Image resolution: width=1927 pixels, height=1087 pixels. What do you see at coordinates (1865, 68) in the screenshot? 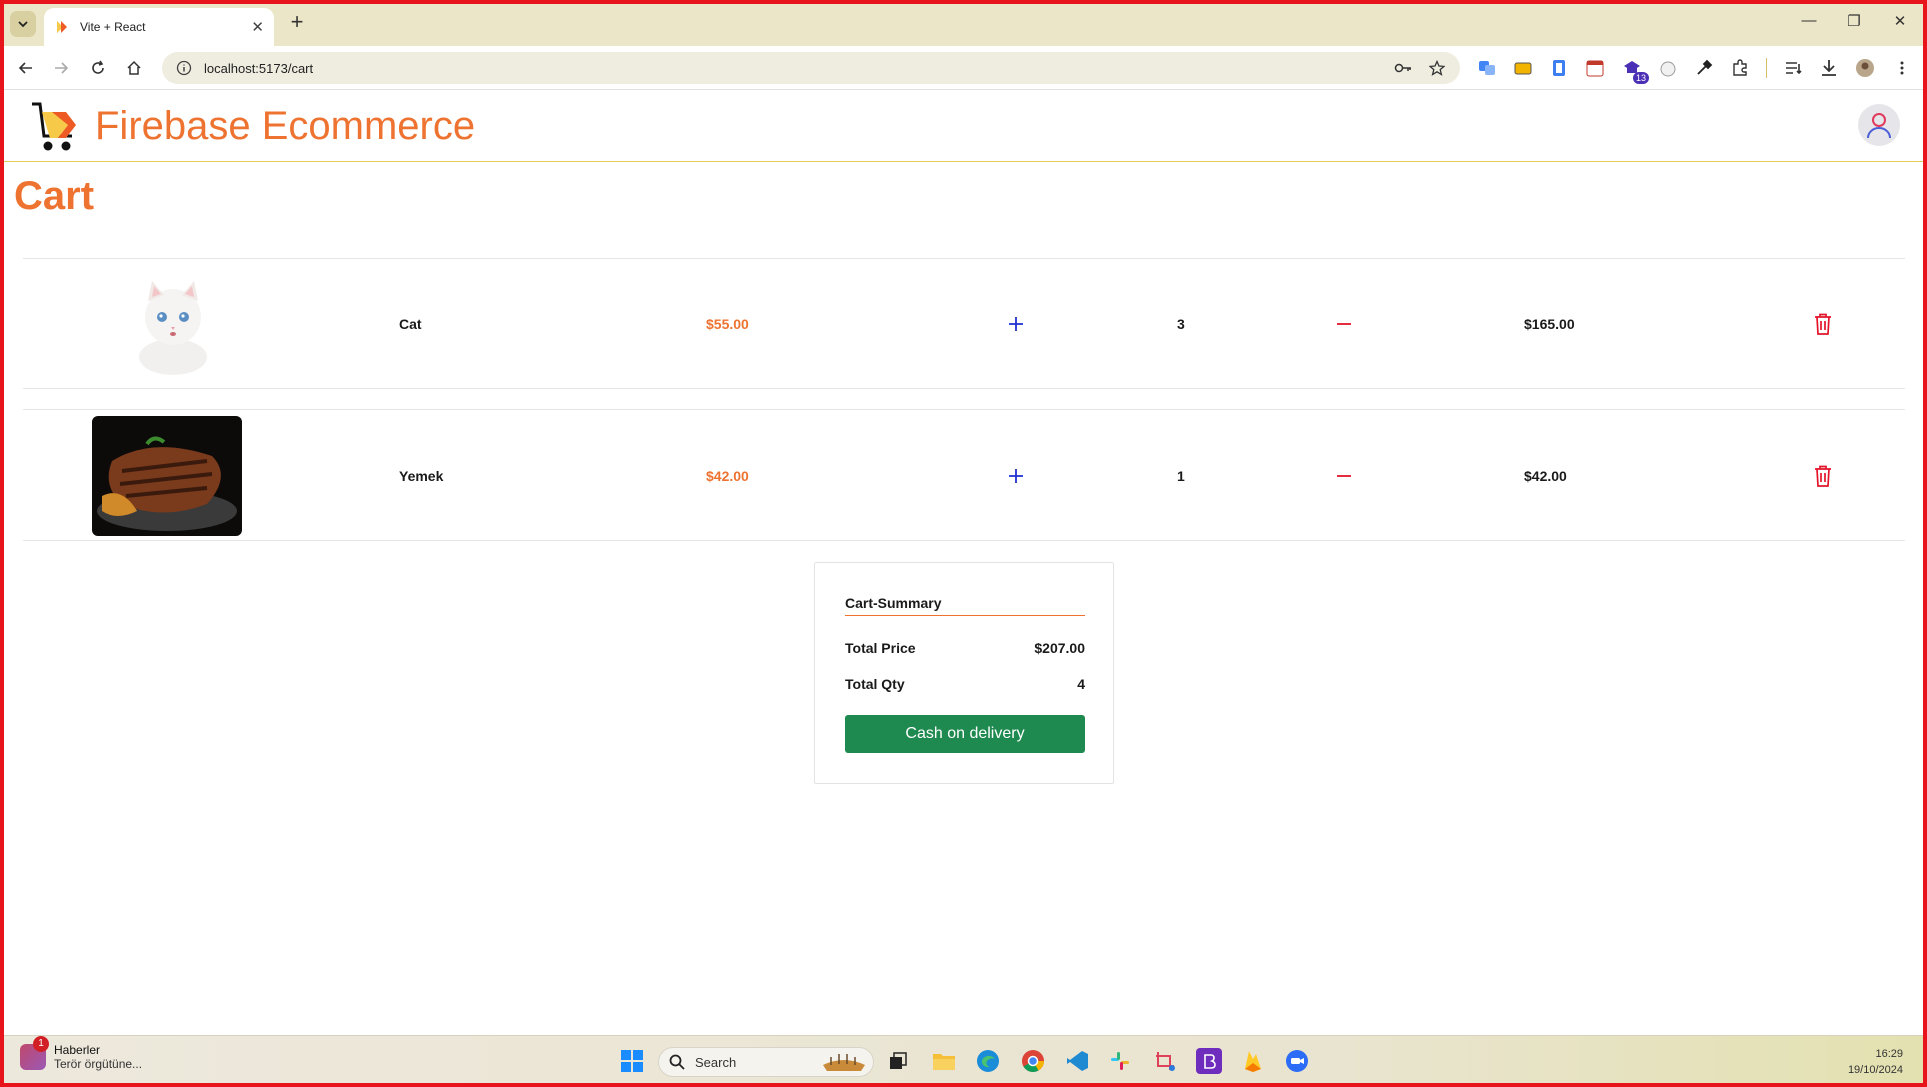
I see `profile-avatar-icon` at bounding box center [1865, 68].